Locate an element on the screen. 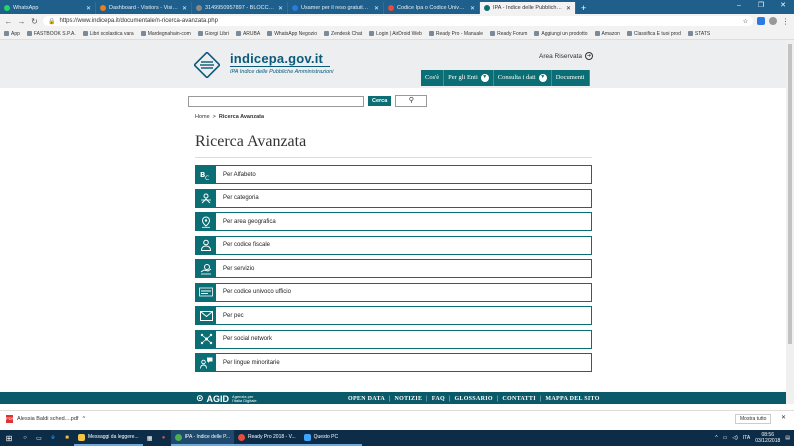 Image resolution: width=794 pixels, height=446 pixels. chevron-up-icon: ^ is located at coordinates (83, 419).